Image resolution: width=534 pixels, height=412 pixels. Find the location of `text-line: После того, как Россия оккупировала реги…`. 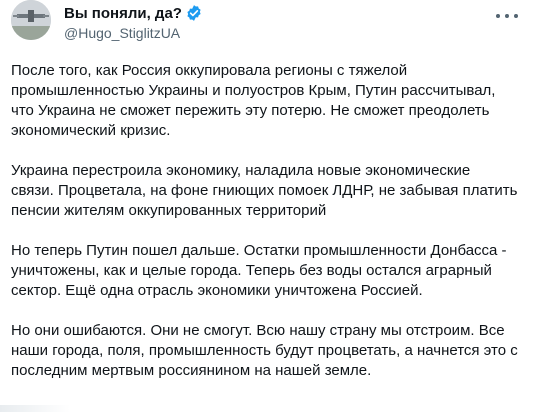

text-line: После того, как Россия оккупировала реги… is located at coordinates (209, 70).